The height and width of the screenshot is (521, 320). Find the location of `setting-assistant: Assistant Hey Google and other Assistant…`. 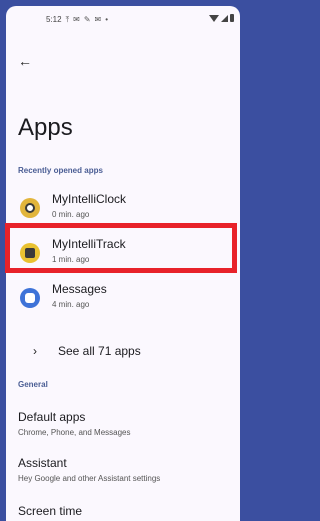

setting-assistant: Assistant Hey Google and other Assistant… is located at coordinates (128, 469).